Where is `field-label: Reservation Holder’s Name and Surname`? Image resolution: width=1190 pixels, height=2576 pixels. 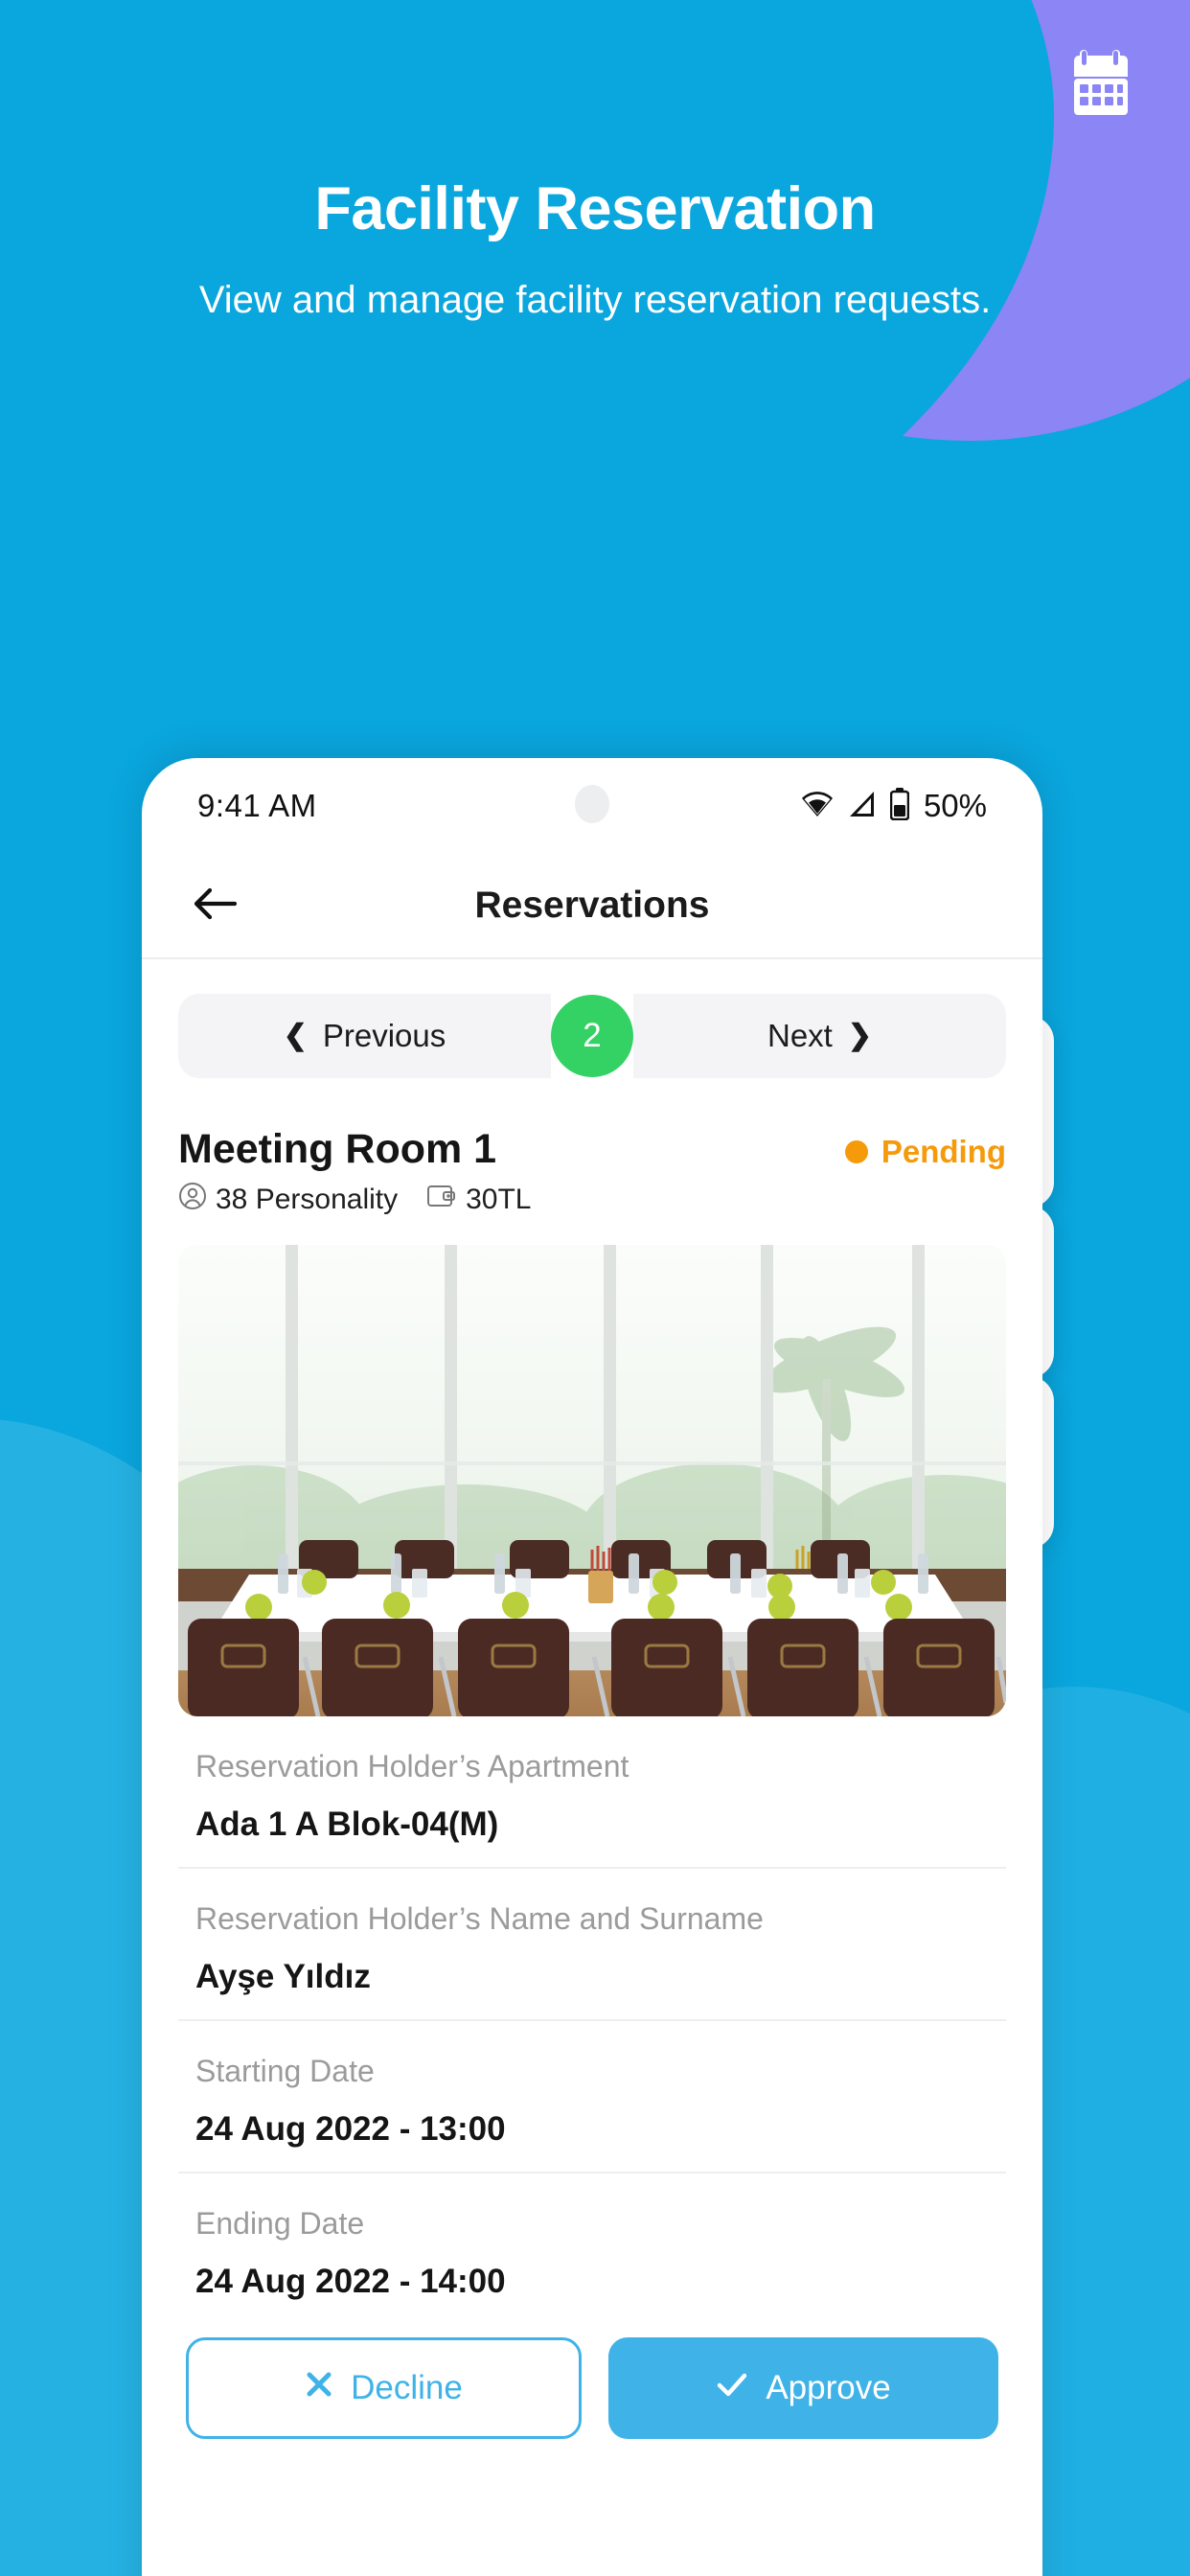
field-label: Reservation Holder’s Name and Surname is located at coordinates (480, 1918).